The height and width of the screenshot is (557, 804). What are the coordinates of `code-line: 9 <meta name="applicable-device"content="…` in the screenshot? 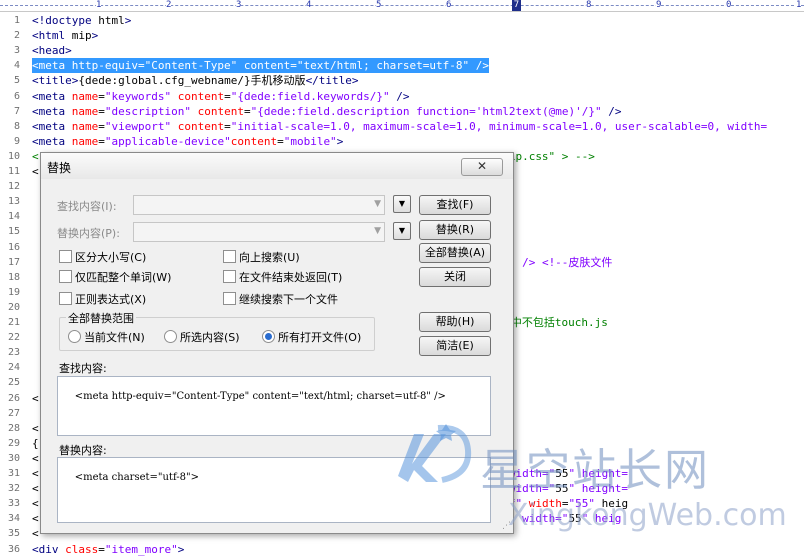 It's located at (402, 141).